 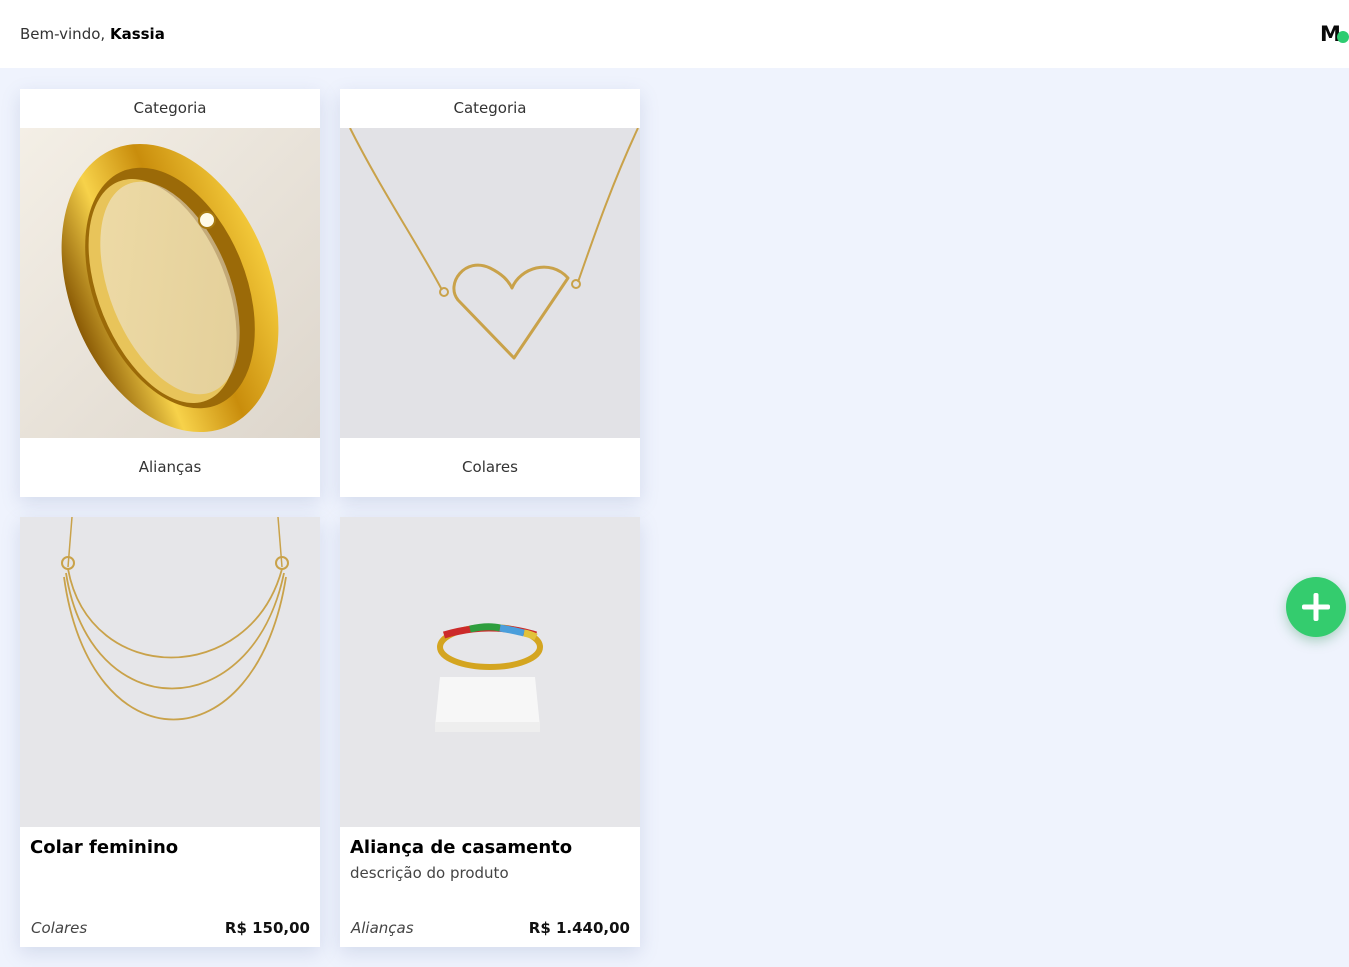 I want to click on category-card-colares: Categoria Colares, so click(x=490, y=293).